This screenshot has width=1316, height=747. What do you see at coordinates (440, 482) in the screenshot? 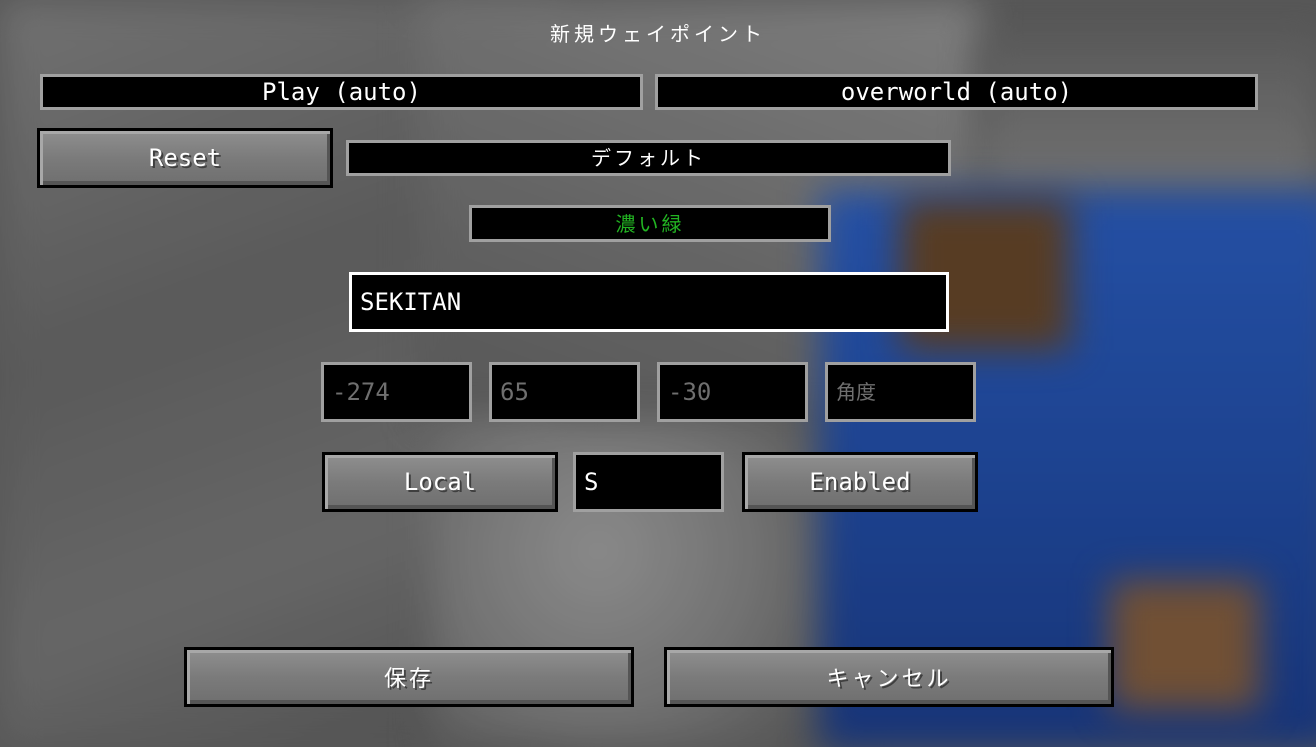
I see `visibility-button: Local` at bounding box center [440, 482].